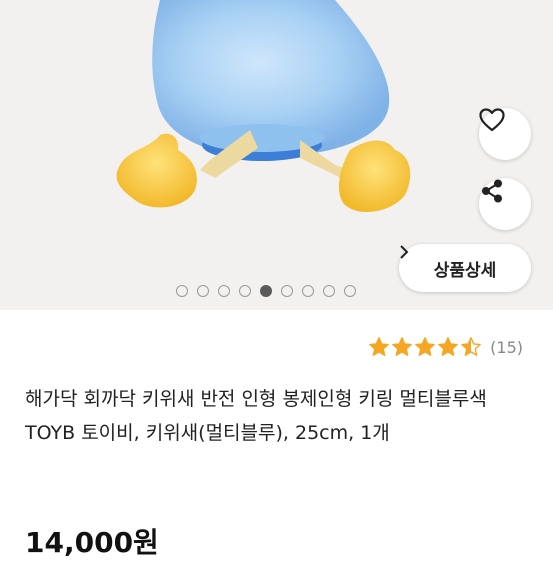 The height and width of the screenshot is (561, 553). Describe the element at coordinates (506, 347) in the screenshot. I see `review-count: (15)` at that location.